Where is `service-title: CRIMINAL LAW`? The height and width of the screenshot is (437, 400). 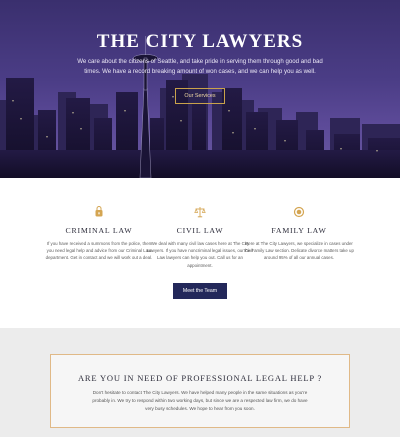
service-title: CRIMINAL LAW is located at coordinates (99, 230).